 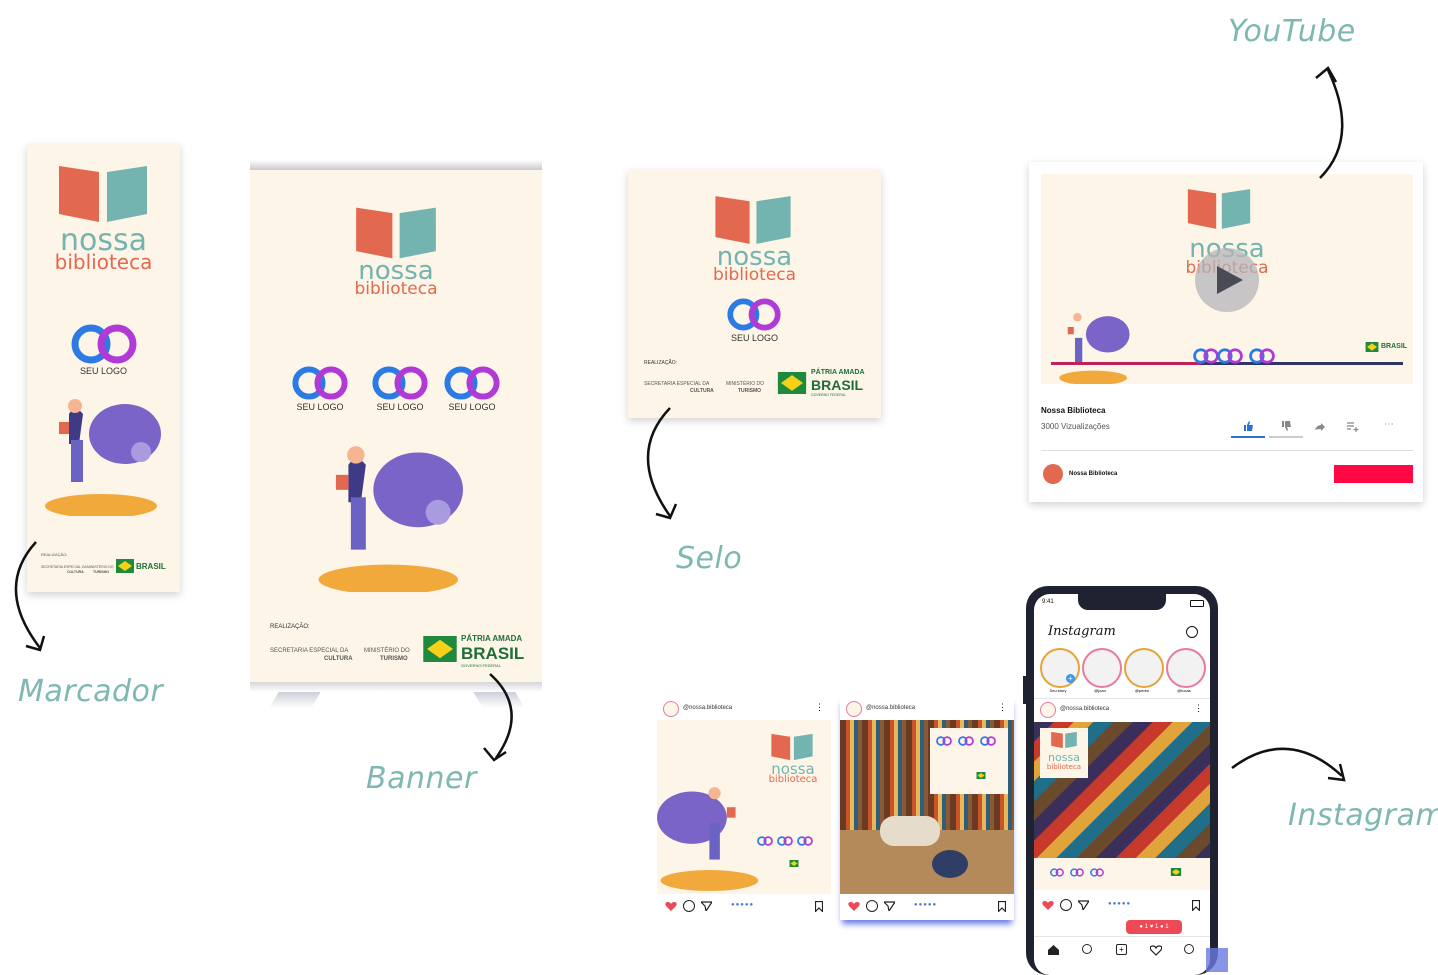 What do you see at coordinates (1320, 427) in the screenshot?
I see `share-icon` at bounding box center [1320, 427].